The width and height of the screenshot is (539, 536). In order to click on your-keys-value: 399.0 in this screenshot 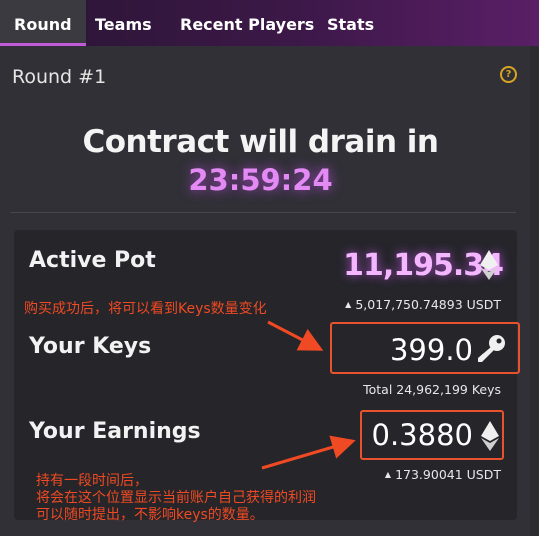, I will do `click(431, 350)`.